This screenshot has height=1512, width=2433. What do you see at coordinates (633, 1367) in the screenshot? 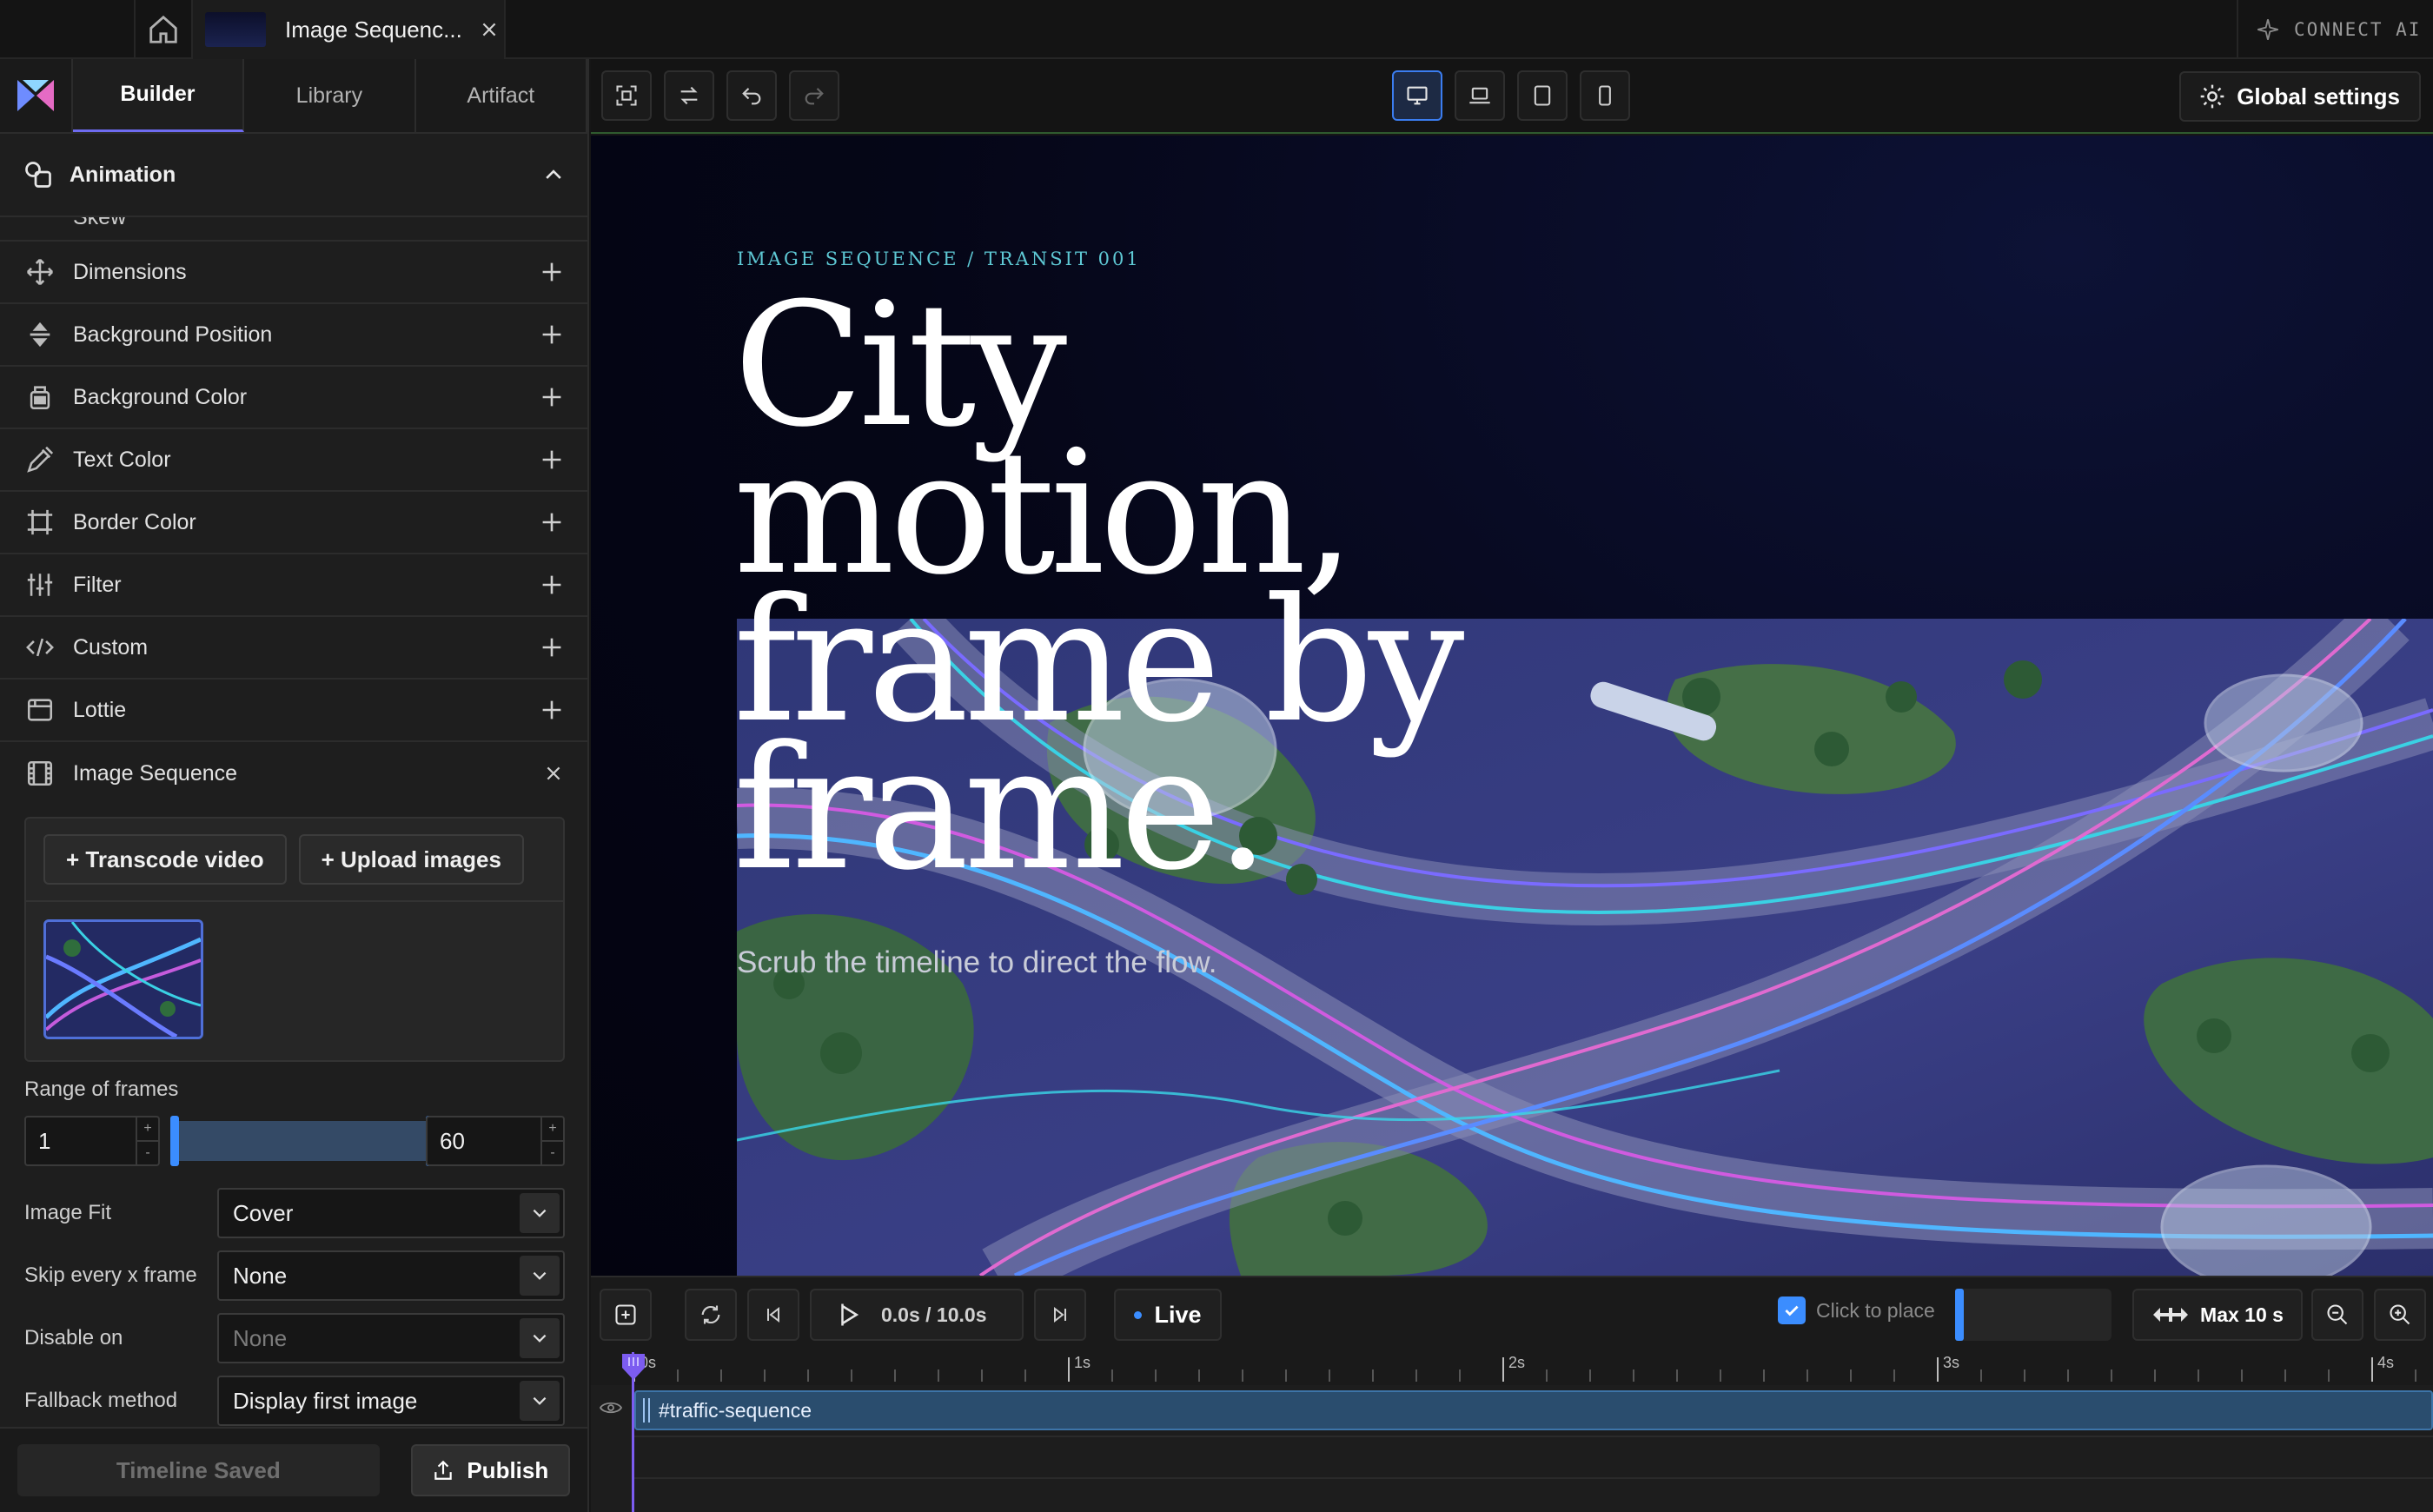
I see `playhead-handle` at bounding box center [633, 1367].